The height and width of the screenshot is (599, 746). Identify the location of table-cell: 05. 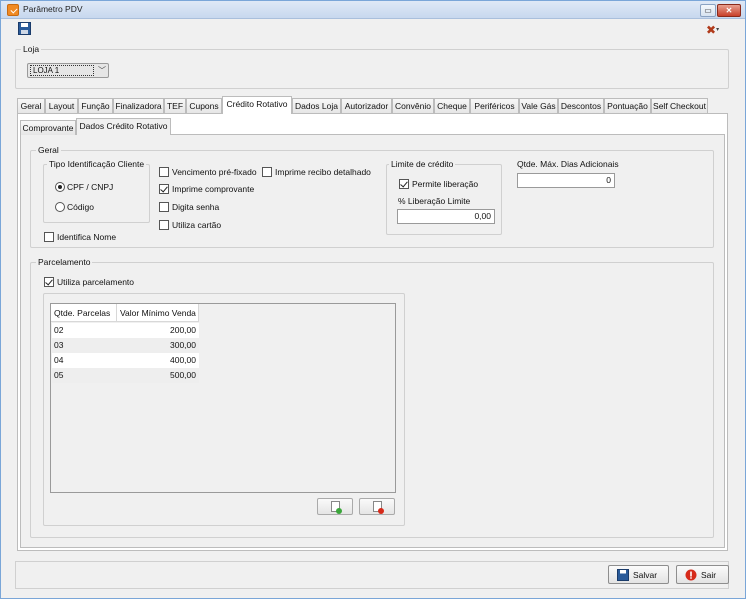
(84, 375).